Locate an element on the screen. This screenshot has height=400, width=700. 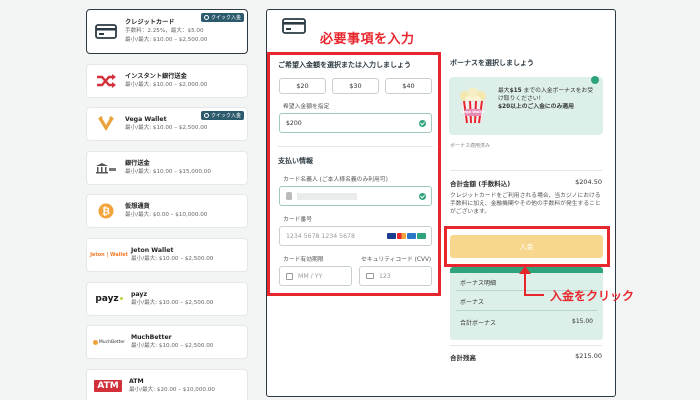
vega-logo-icon is located at coordinates (106, 124).